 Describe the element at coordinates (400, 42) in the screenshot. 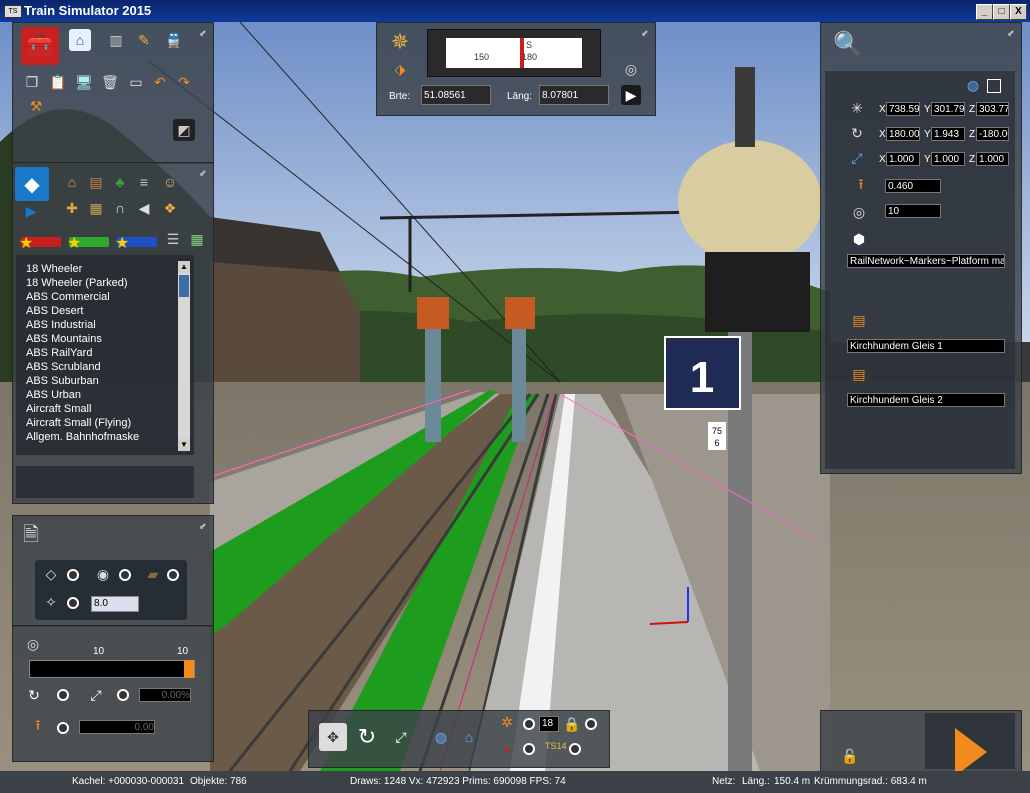

I see `compass-rose-icon: ✵` at that location.